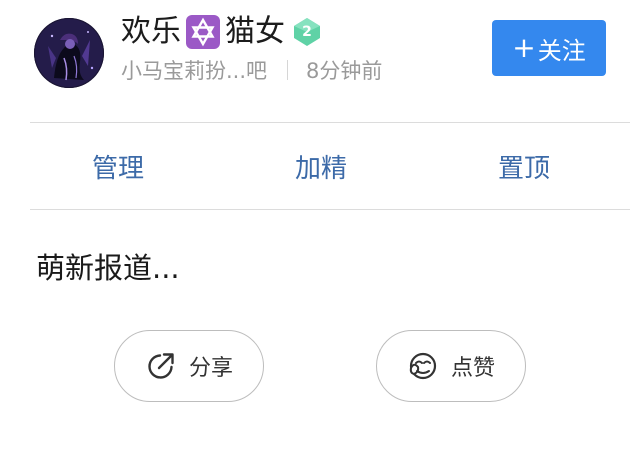 This screenshot has width=640, height=452. Describe the element at coordinates (321, 166) in the screenshot. I see `admin-highlight-button: 加精` at that location.